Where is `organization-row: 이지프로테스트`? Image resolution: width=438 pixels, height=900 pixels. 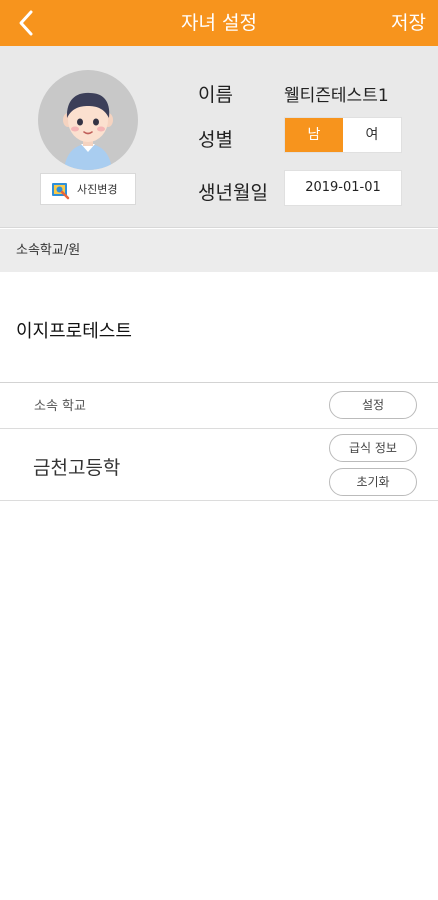 organization-row: 이지프로테스트 is located at coordinates (219, 327).